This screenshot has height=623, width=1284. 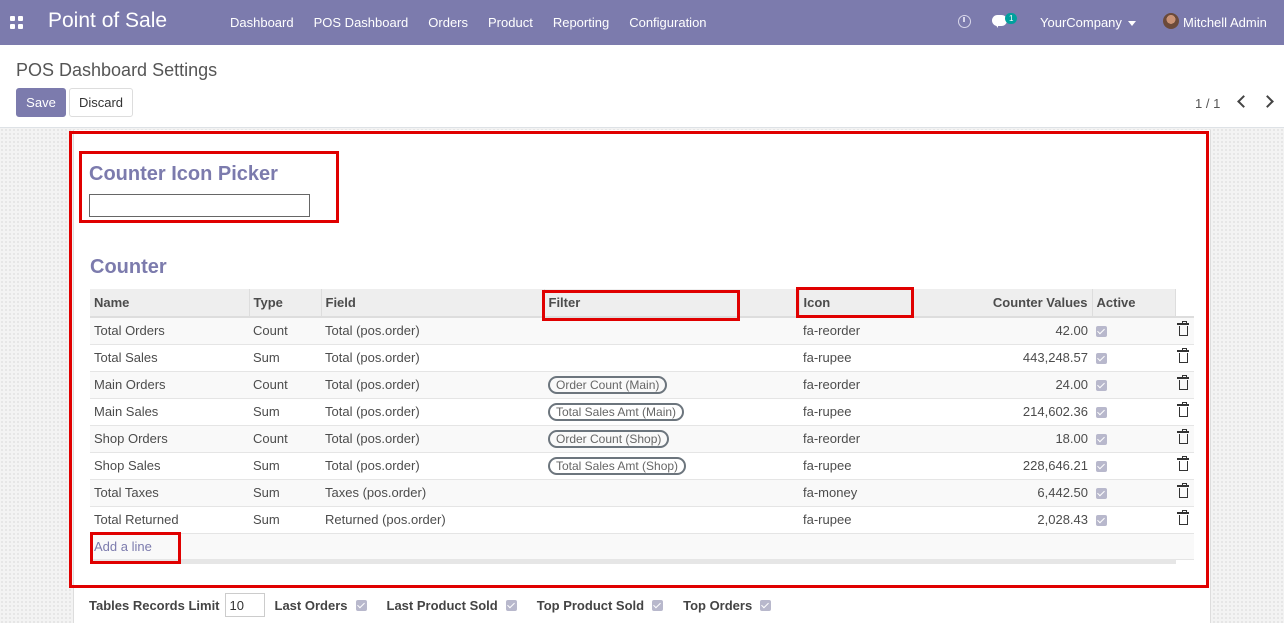 I want to click on counter-title: Counter, so click(x=128, y=267).